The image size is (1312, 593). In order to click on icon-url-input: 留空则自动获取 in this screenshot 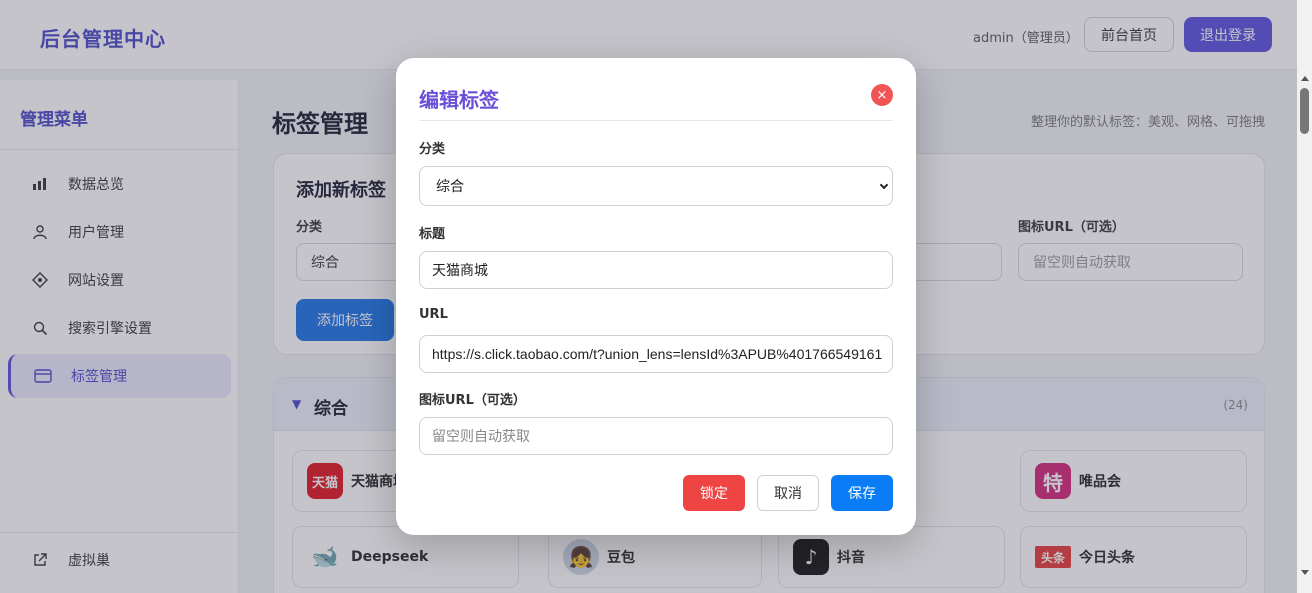, I will do `click(656, 436)`.